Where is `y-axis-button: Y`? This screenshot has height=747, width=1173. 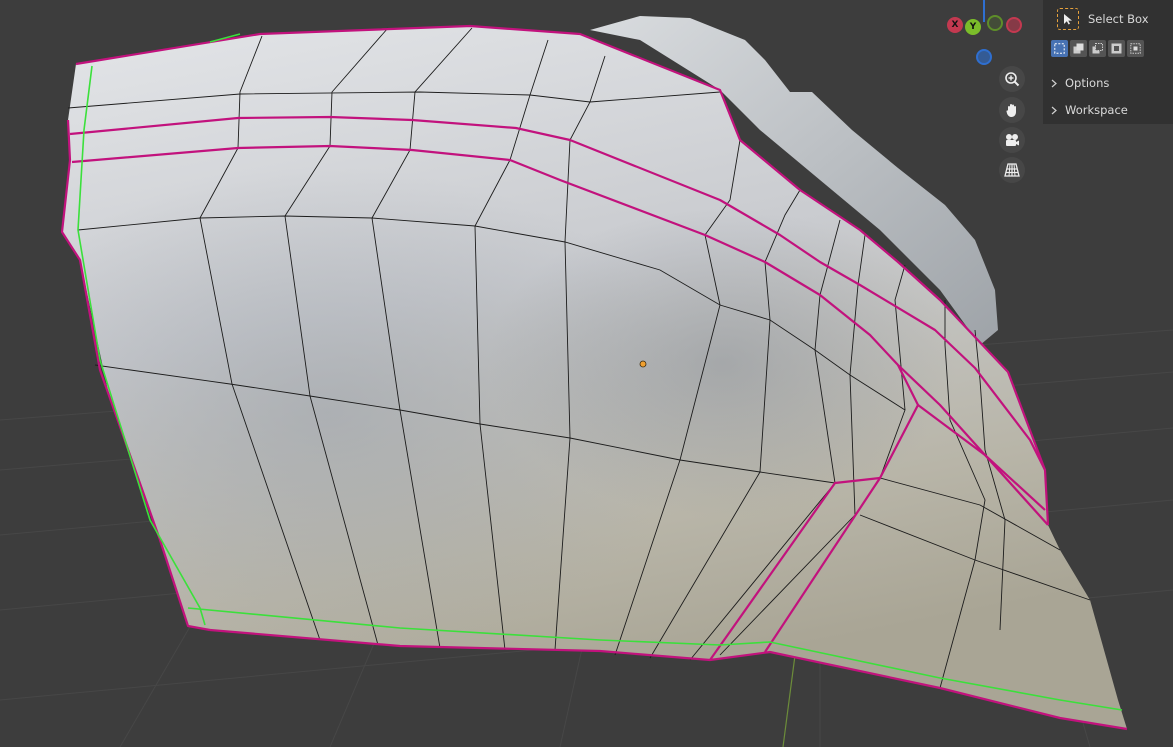 y-axis-button: Y is located at coordinates (973, 27).